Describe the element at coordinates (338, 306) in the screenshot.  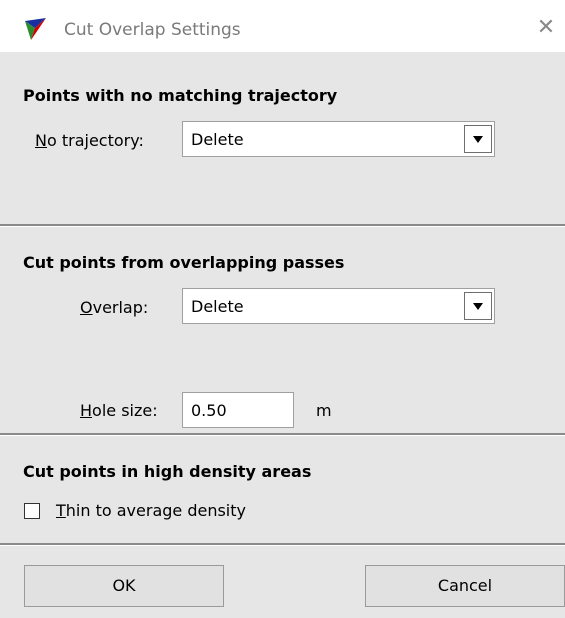
I see `overlap-dropdown: Delete` at that location.